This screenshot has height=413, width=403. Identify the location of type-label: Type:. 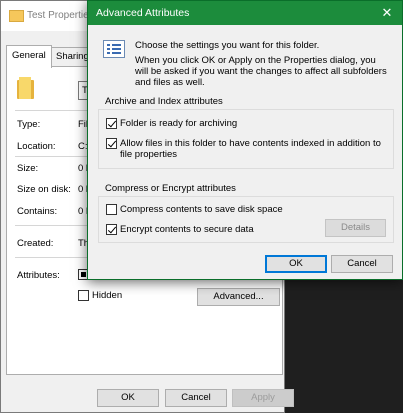
(29, 124).